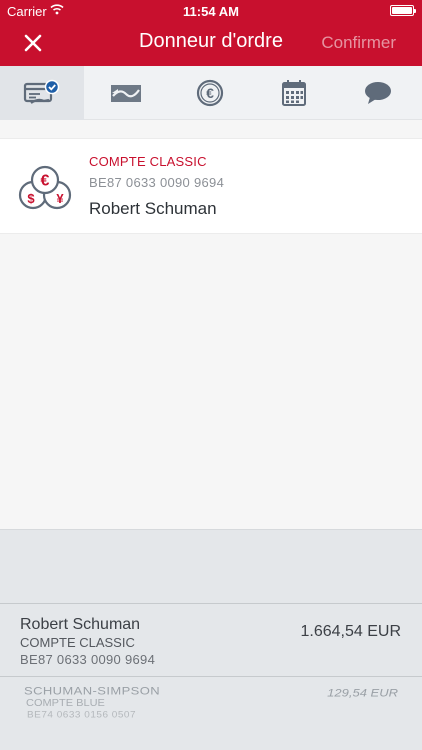 The width and height of the screenshot is (422, 750). I want to click on clock: 11:54 AM, so click(211, 11).